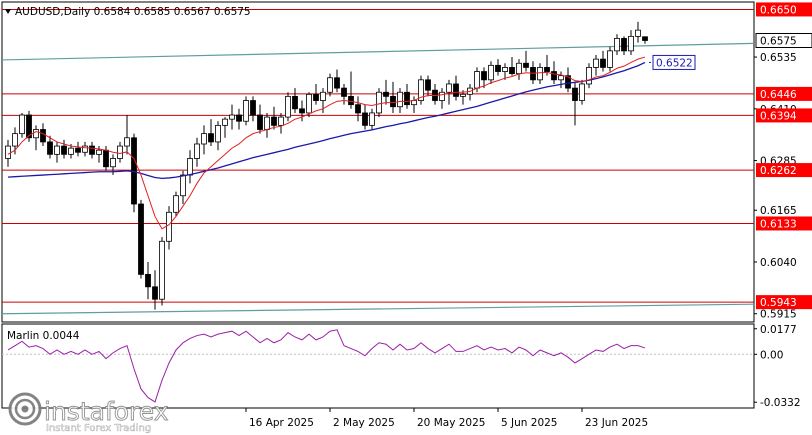 The image size is (812, 435). I want to click on level-price-label: 0.6262, so click(778, 171).